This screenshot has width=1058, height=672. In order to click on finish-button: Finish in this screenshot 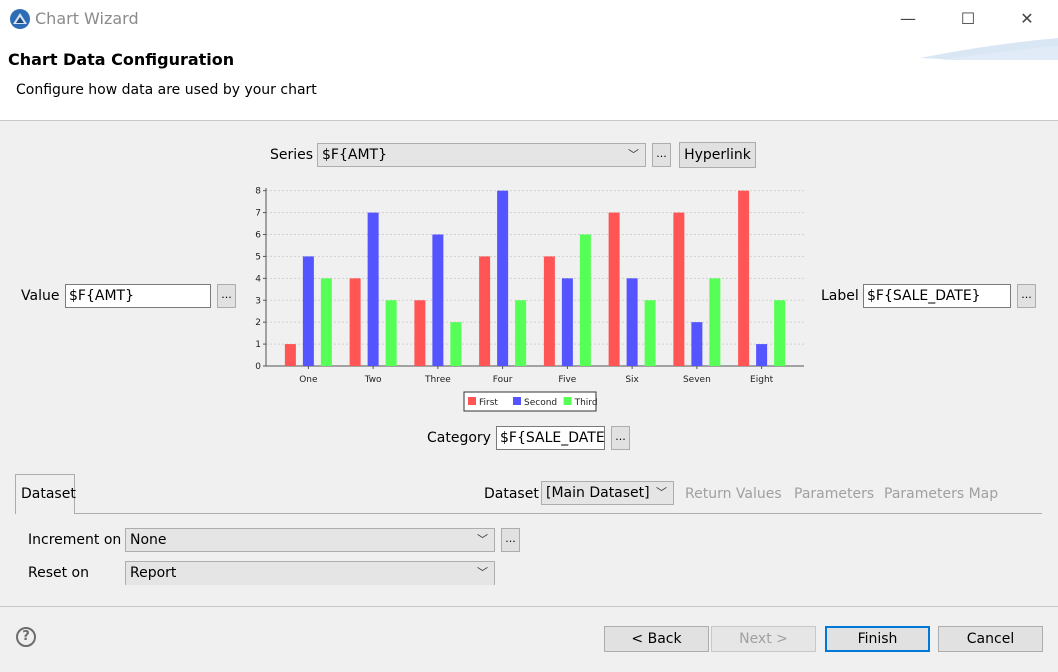, I will do `click(877, 639)`.